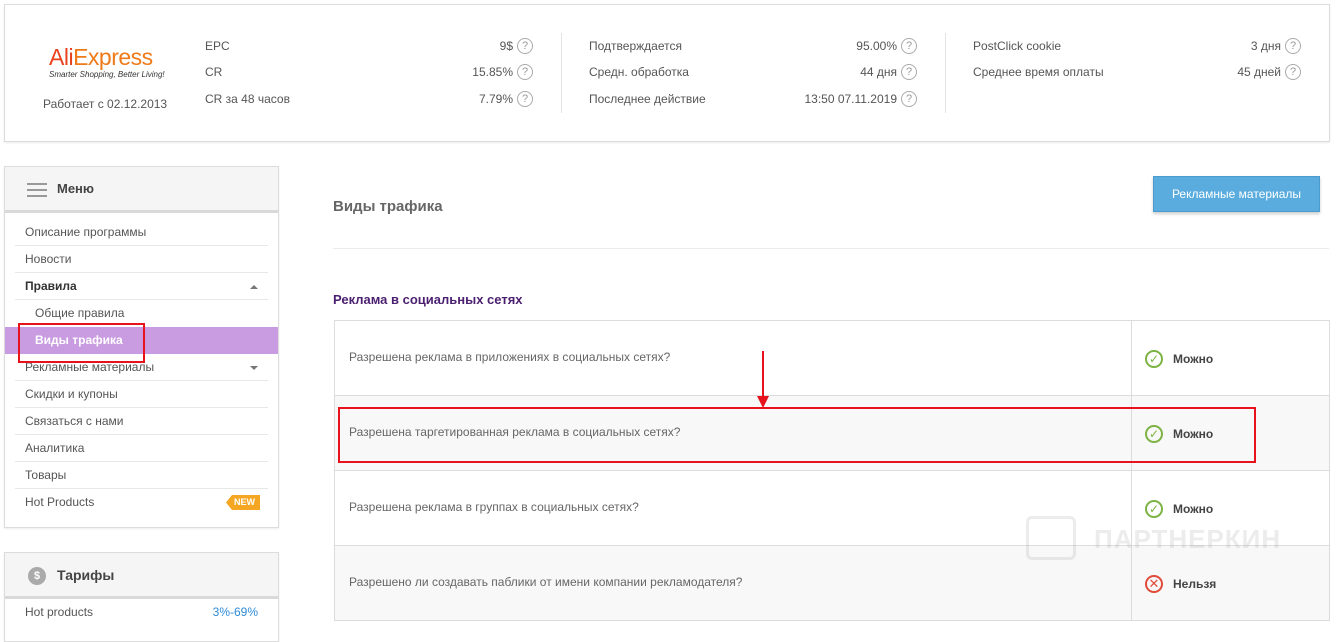 This screenshot has height=642, width=1342. What do you see at coordinates (235, 612) in the screenshot?
I see `tariff-value: 3%-69%` at bounding box center [235, 612].